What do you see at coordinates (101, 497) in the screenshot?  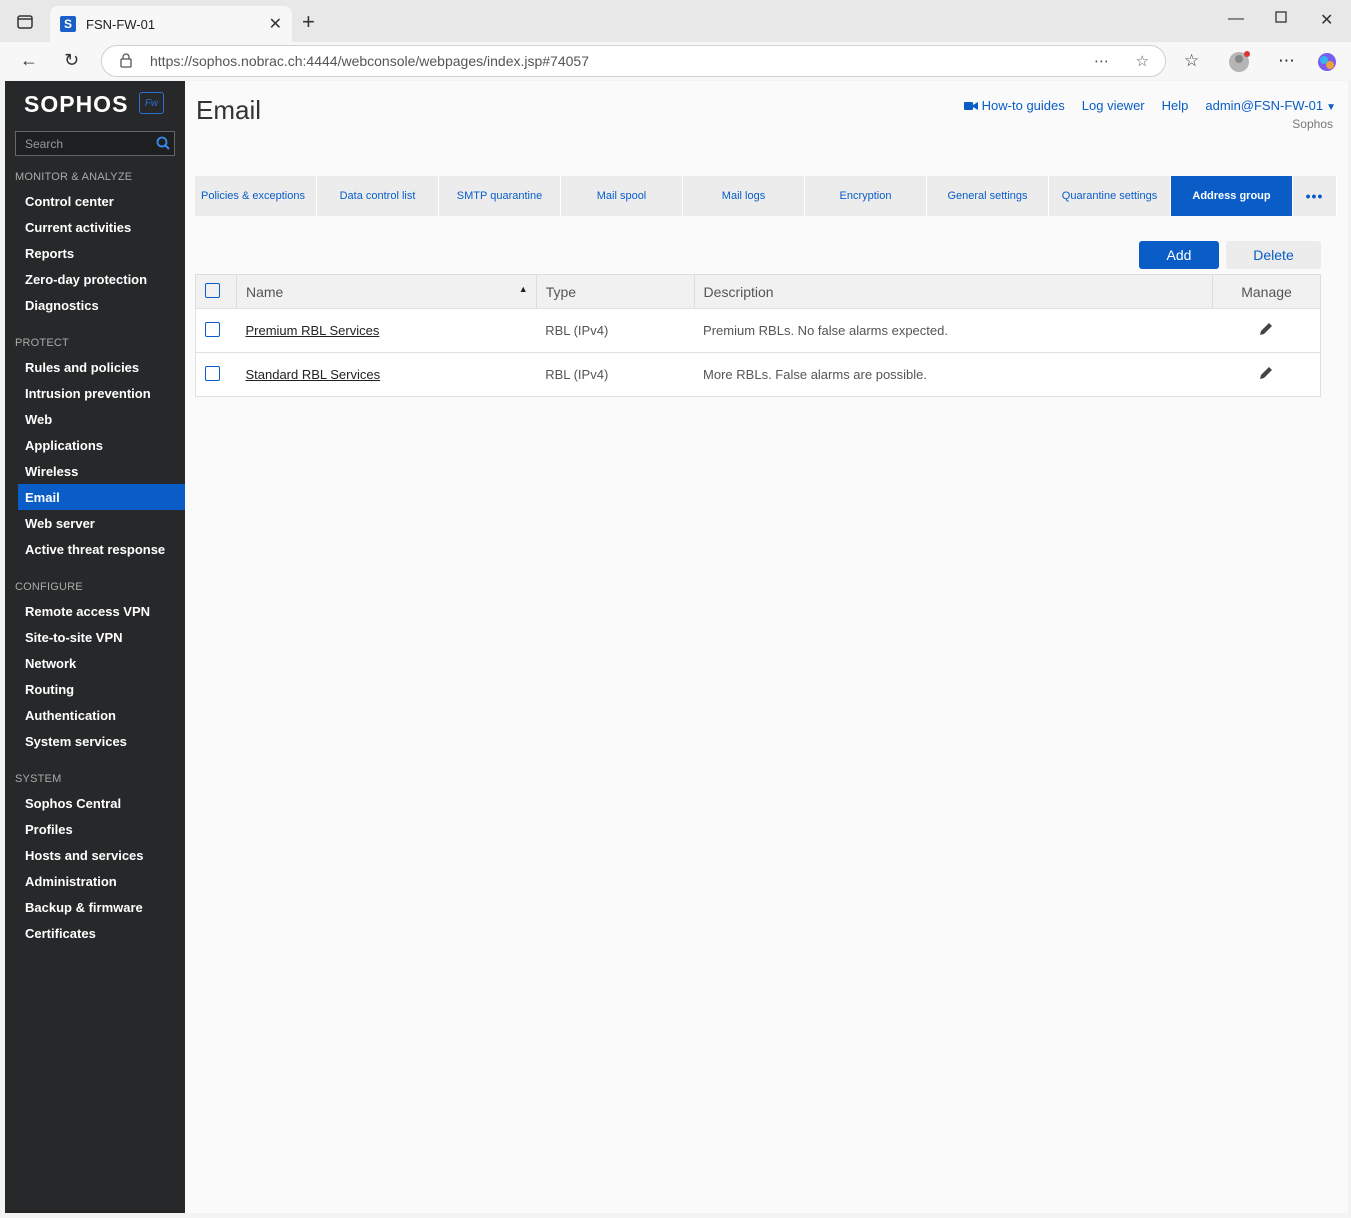 I see `sidebar-item-email: Email` at bounding box center [101, 497].